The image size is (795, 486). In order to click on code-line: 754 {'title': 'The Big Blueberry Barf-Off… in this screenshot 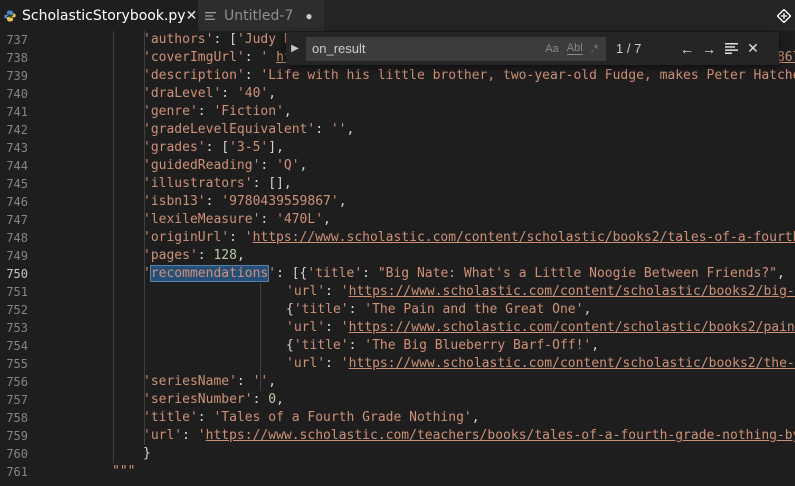, I will do `click(397, 346)`.